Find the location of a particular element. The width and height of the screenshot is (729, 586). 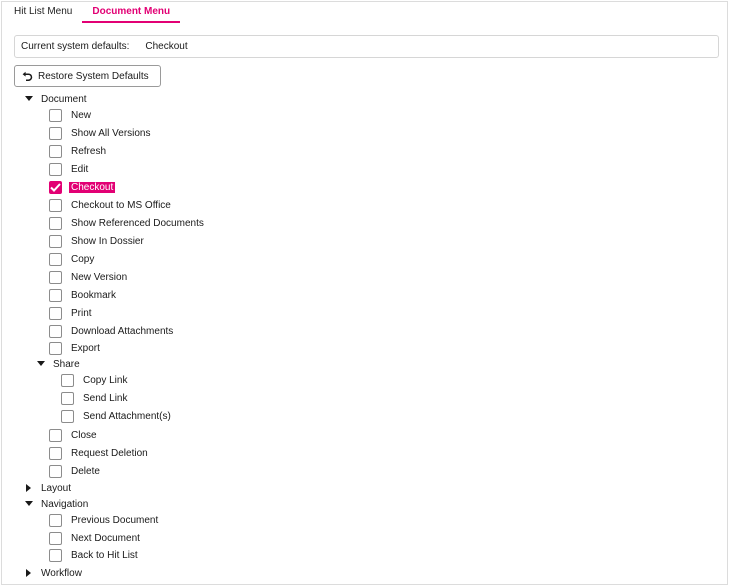

restore-system-defaults-label: Restore System Defaults is located at coordinates (93, 76).